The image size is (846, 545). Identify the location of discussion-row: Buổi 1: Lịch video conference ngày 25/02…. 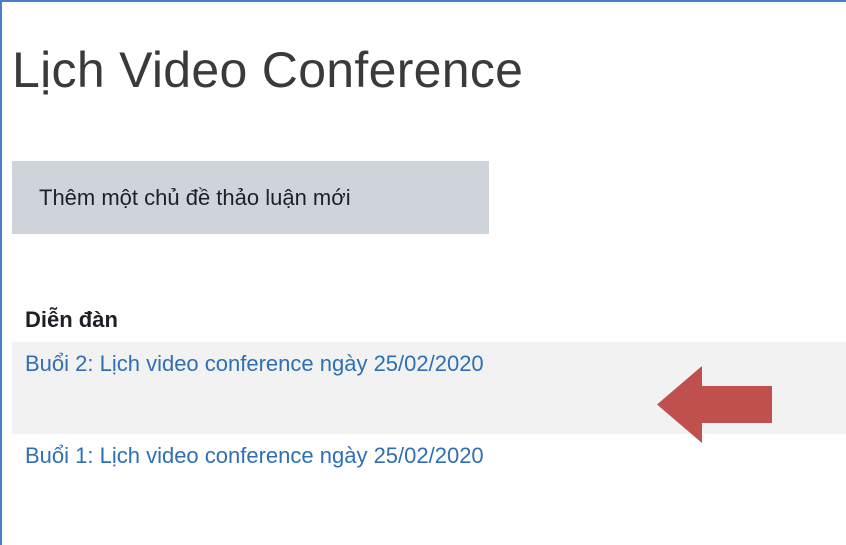
(429, 464).